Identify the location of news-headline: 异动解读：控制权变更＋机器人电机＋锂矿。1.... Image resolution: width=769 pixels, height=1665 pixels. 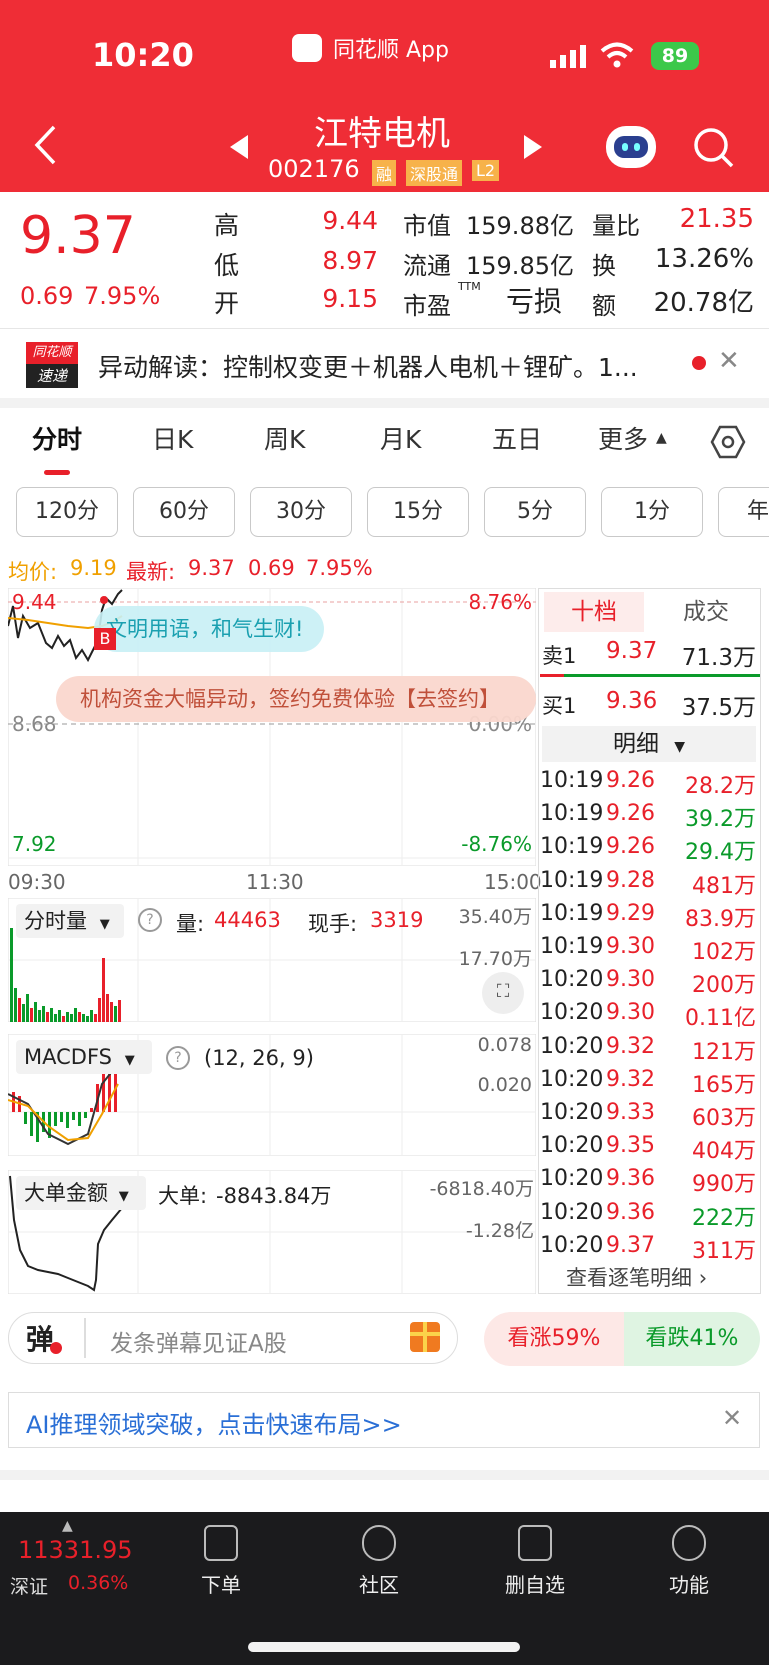
(388, 366).